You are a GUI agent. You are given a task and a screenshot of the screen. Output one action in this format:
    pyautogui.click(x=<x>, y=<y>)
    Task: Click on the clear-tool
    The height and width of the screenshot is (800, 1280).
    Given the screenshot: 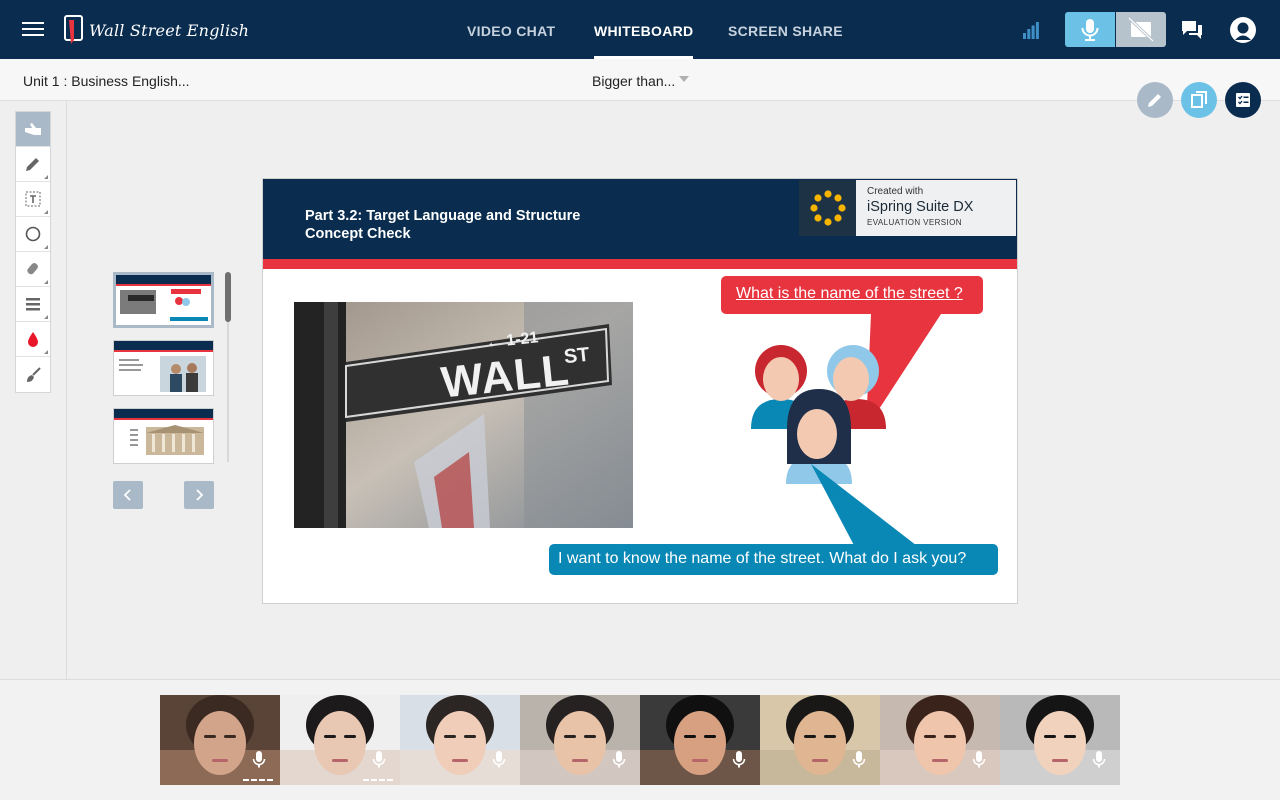 What is the action you would take?
    pyautogui.click(x=33, y=374)
    